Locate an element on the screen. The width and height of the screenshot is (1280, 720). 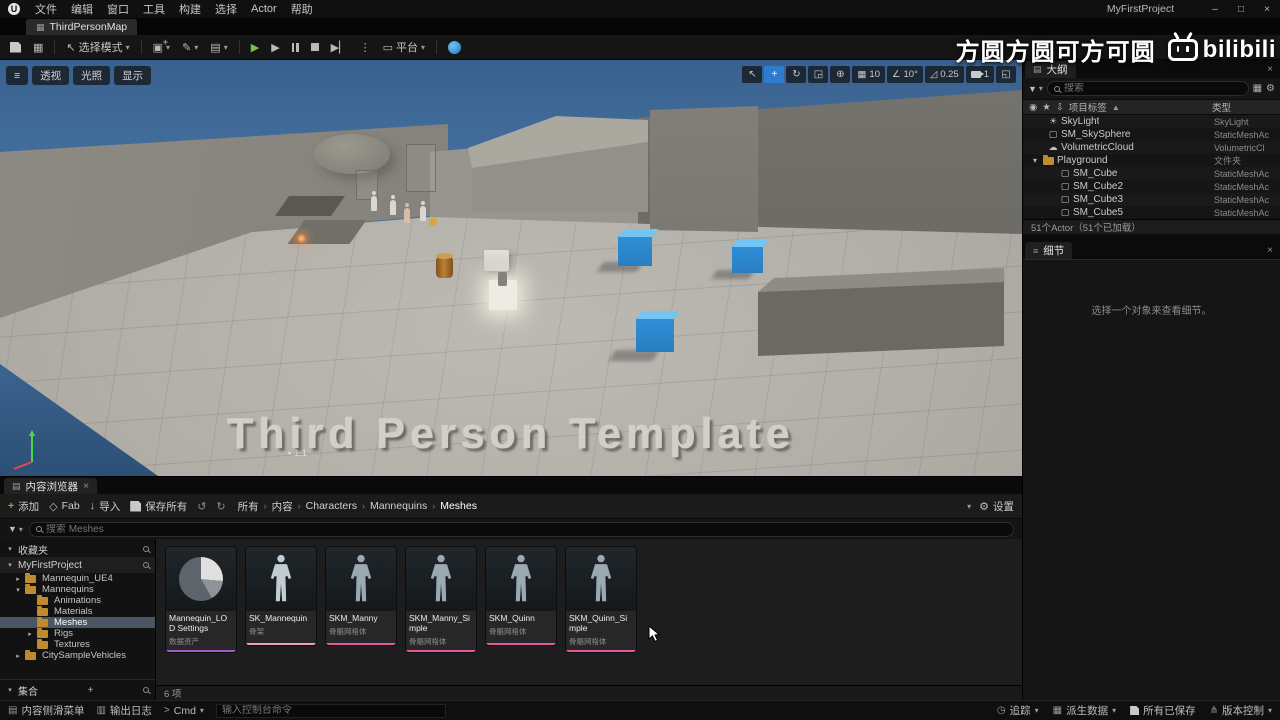
scale-tool-button: ◲ is located at coordinates (818, 74).